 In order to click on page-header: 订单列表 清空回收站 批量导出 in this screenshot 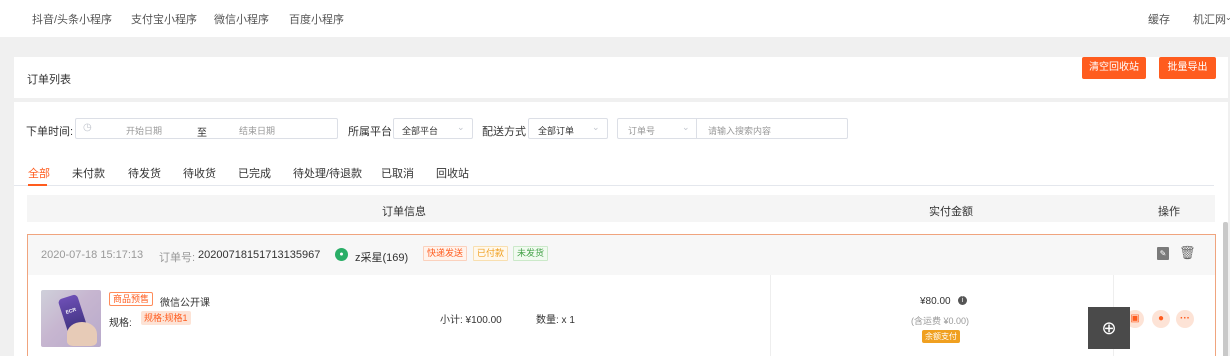, I will do `click(621, 77)`.